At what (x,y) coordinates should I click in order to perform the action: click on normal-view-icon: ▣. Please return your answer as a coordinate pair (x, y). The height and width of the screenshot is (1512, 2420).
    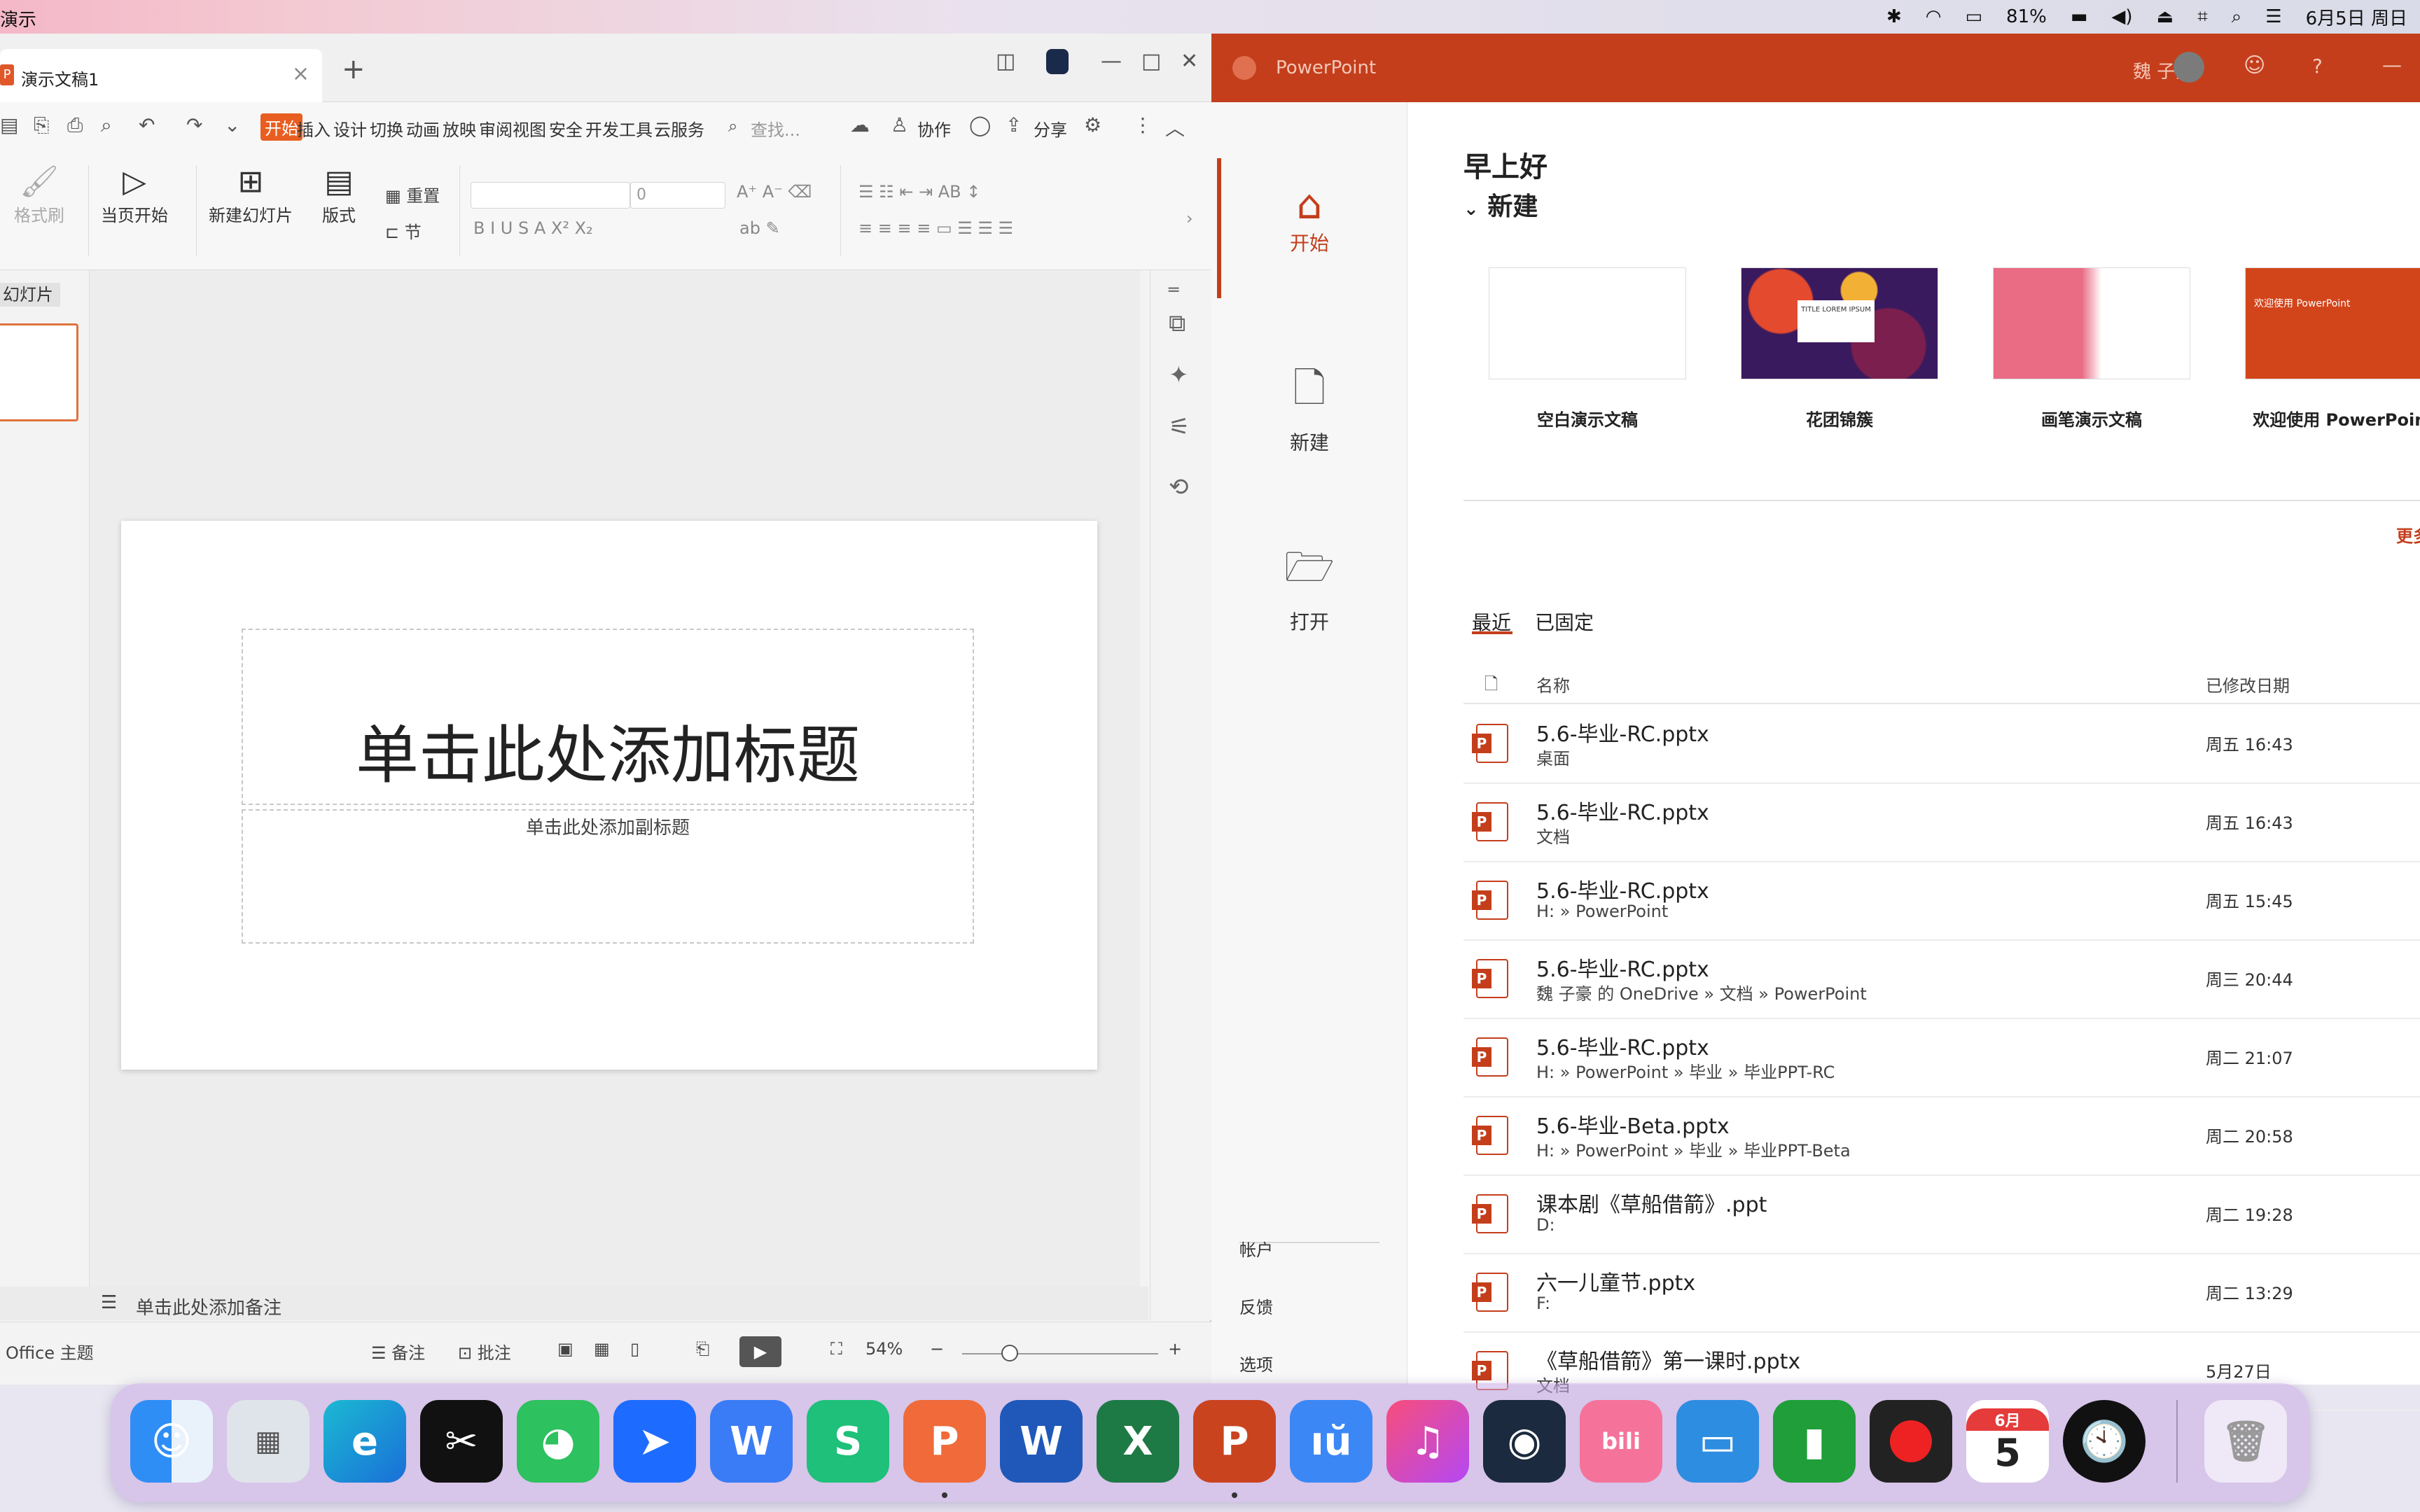
    Looking at the image, I should click on (565, 1349).